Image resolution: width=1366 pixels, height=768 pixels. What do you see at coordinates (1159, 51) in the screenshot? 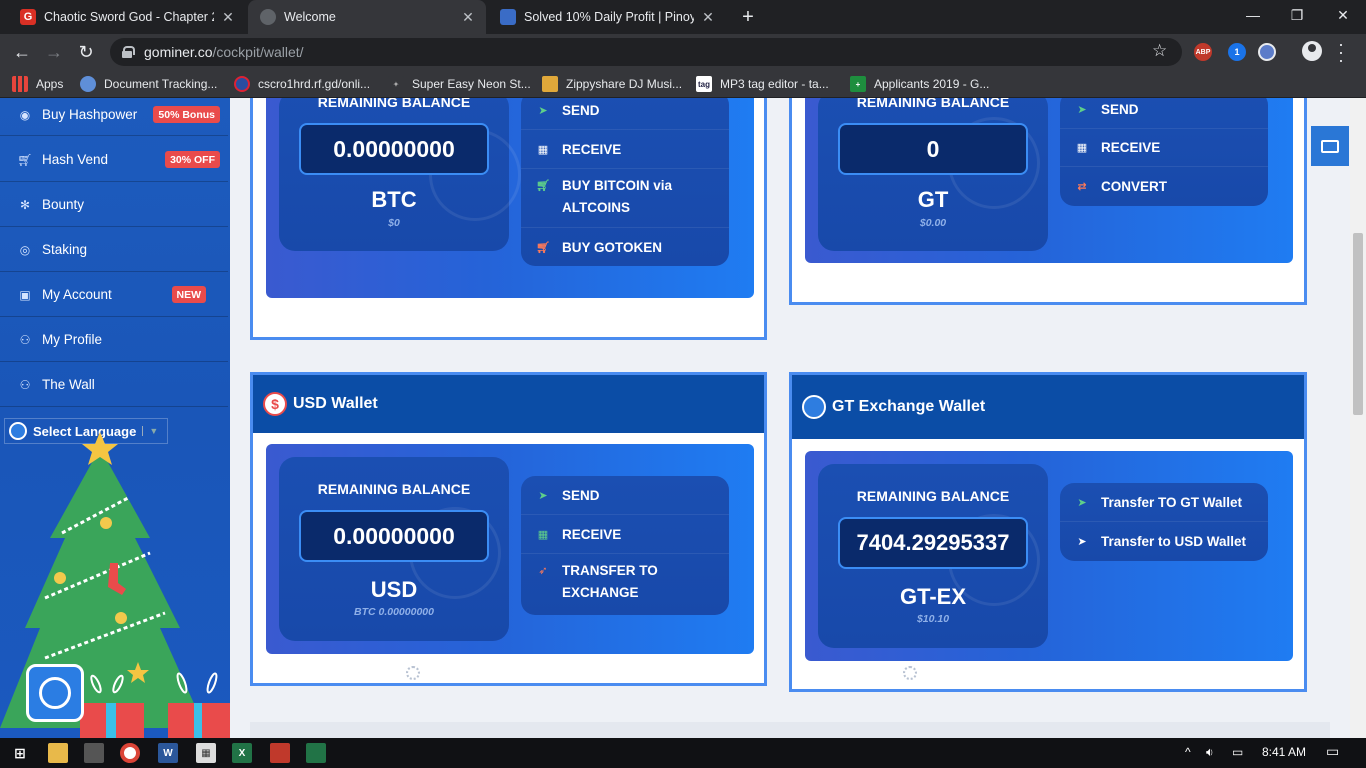
I see `bookmark-star-icon: ☆` at bounding box center [1159, 51].